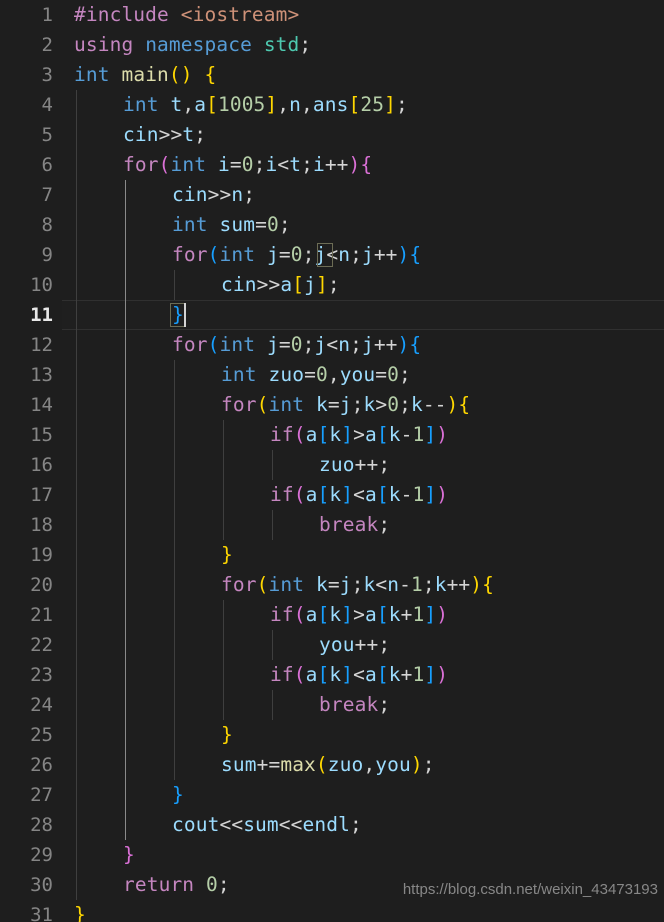  What do you see at coordinates (26, 795) in the screenshot?
I see `line-number-27: 27` at bounding box center [26, 795].